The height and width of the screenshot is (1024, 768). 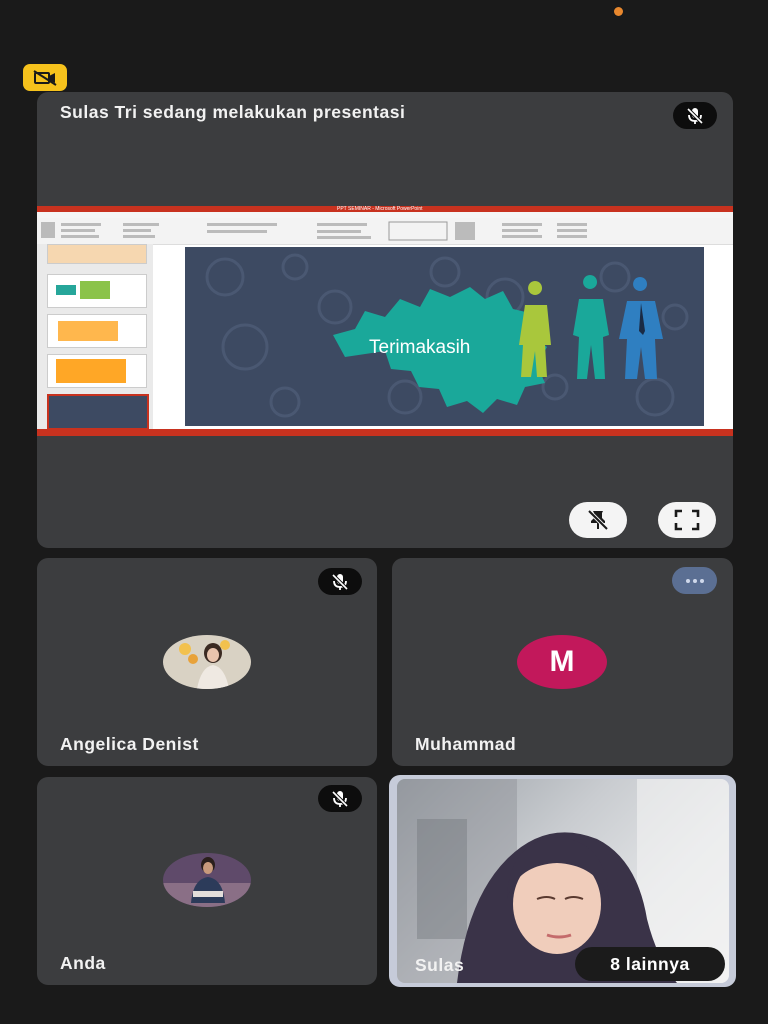 I want to click on unpin-icon, so click(x=598, y=520).